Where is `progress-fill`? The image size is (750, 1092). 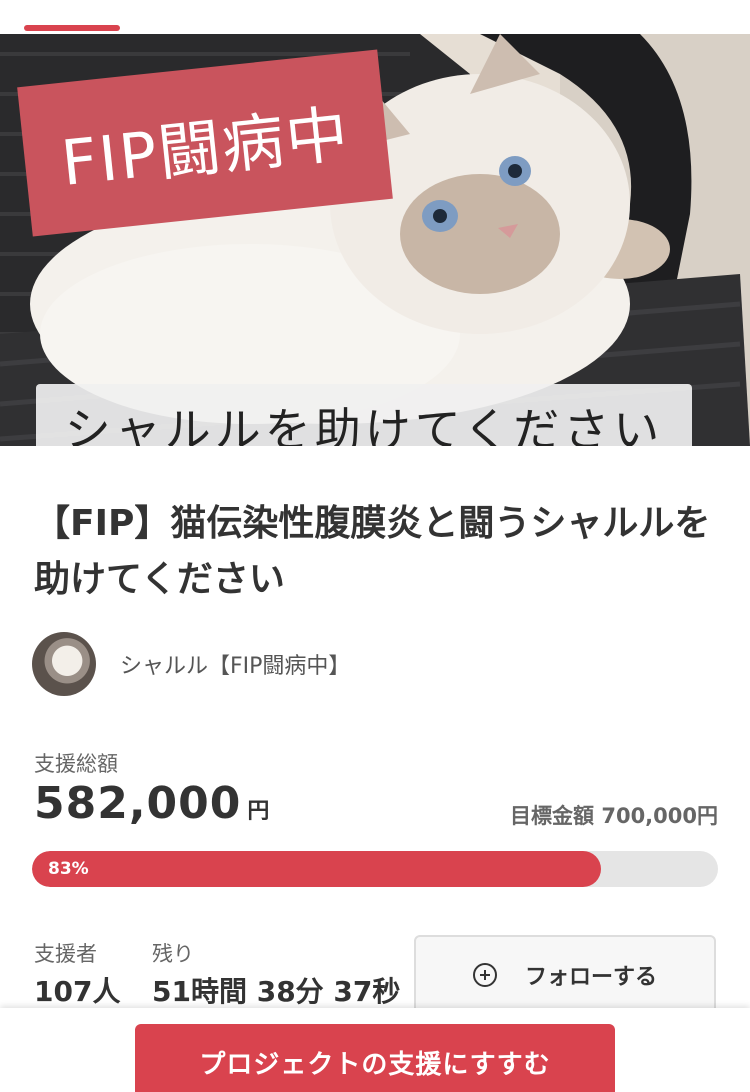
progress-fill is located at coordinates (317, 869).